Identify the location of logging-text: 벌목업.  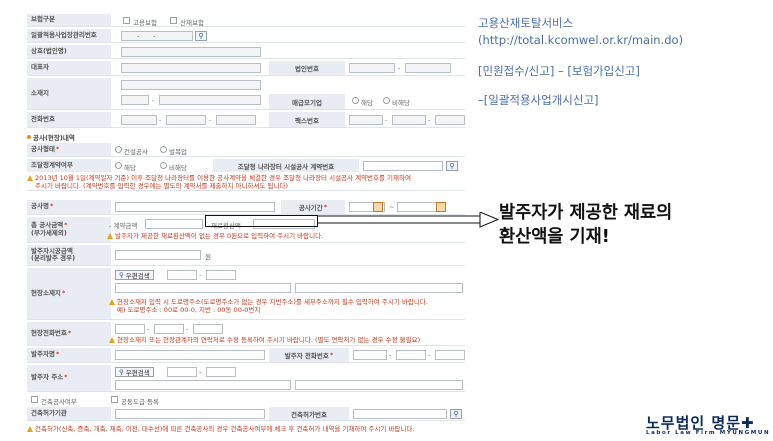
(178, 152).